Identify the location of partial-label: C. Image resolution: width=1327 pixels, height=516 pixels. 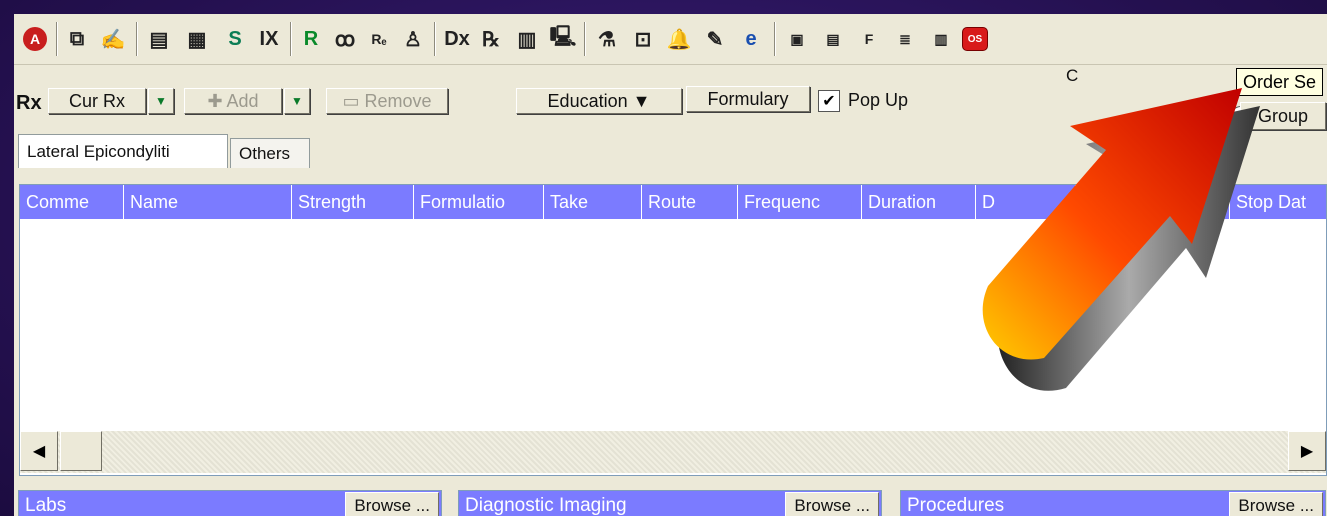
(1072, 75).